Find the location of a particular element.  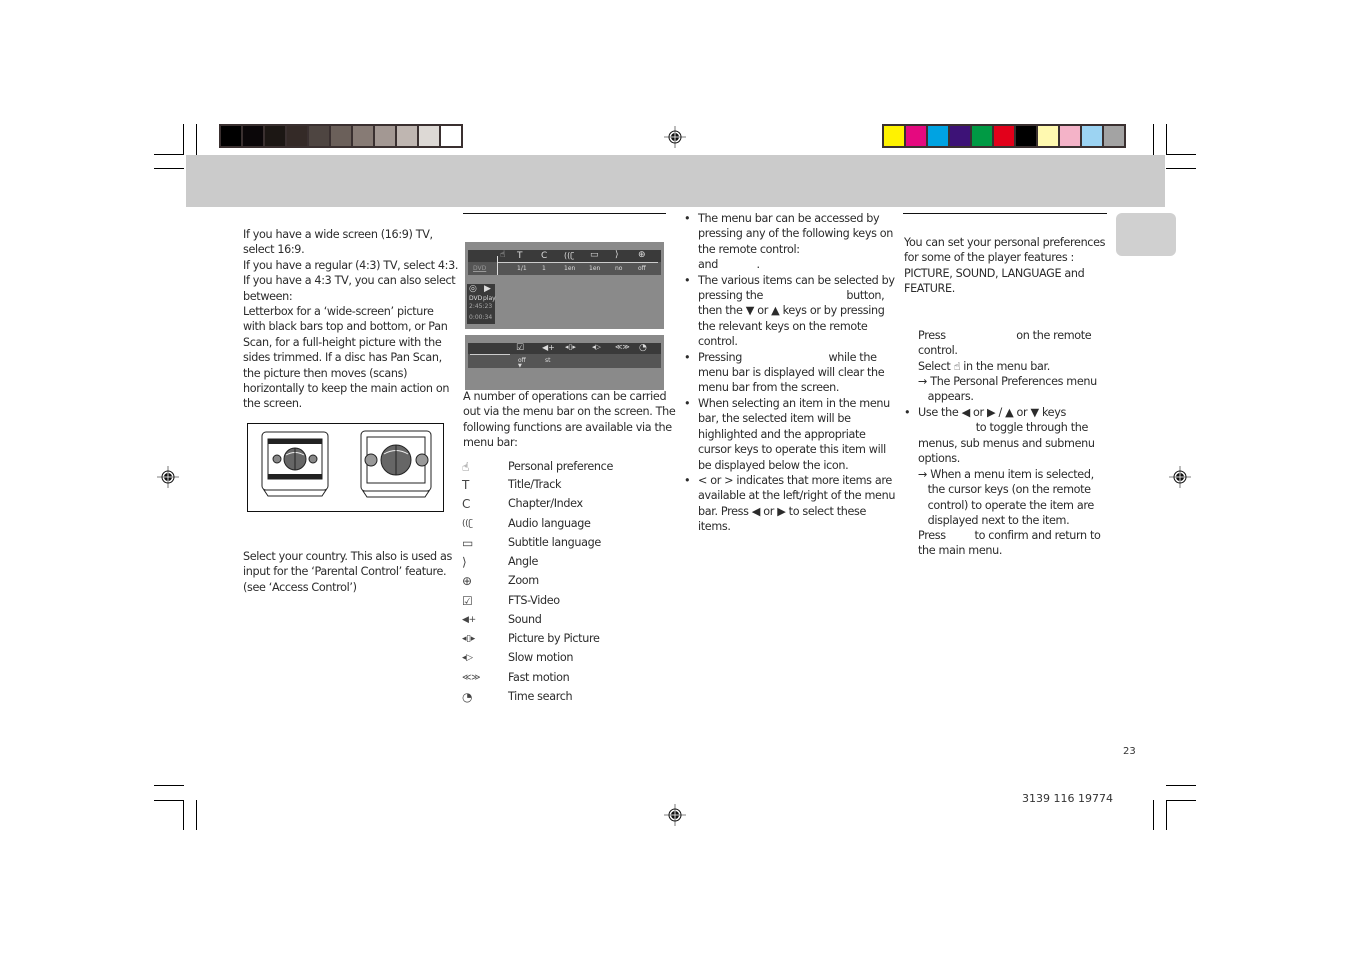

text-line: pressing any of the following keys on is located at coordinates (796, 234).